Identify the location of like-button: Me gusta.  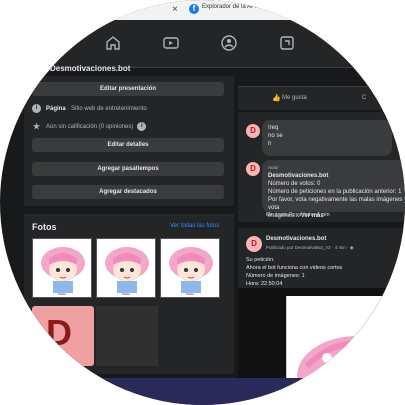
(294, 98).